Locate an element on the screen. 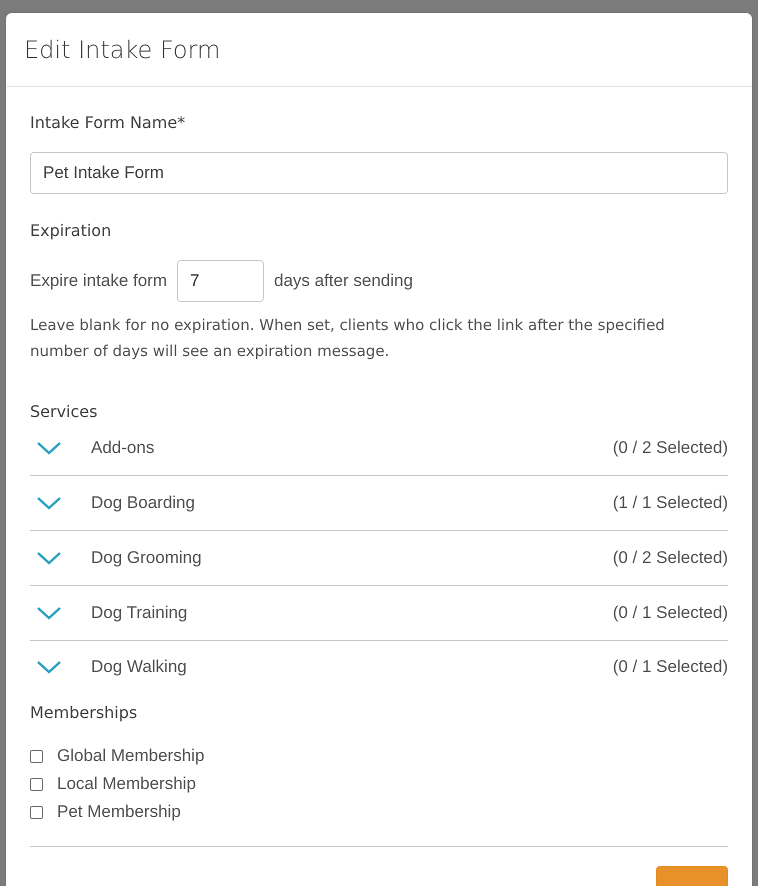  section-heading: Services is located at coordinates (64, 411).